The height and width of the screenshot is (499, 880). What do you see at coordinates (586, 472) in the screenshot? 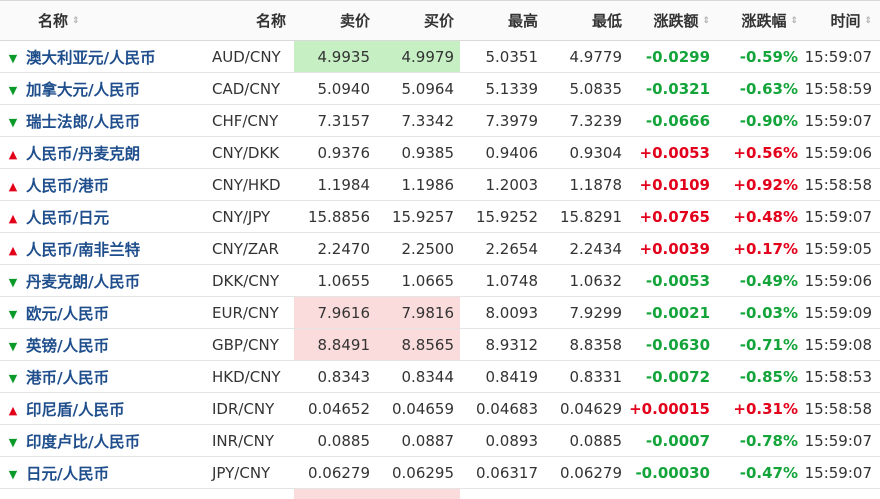
I see `low-price: 0.06279` at bounding box center [586, 472].